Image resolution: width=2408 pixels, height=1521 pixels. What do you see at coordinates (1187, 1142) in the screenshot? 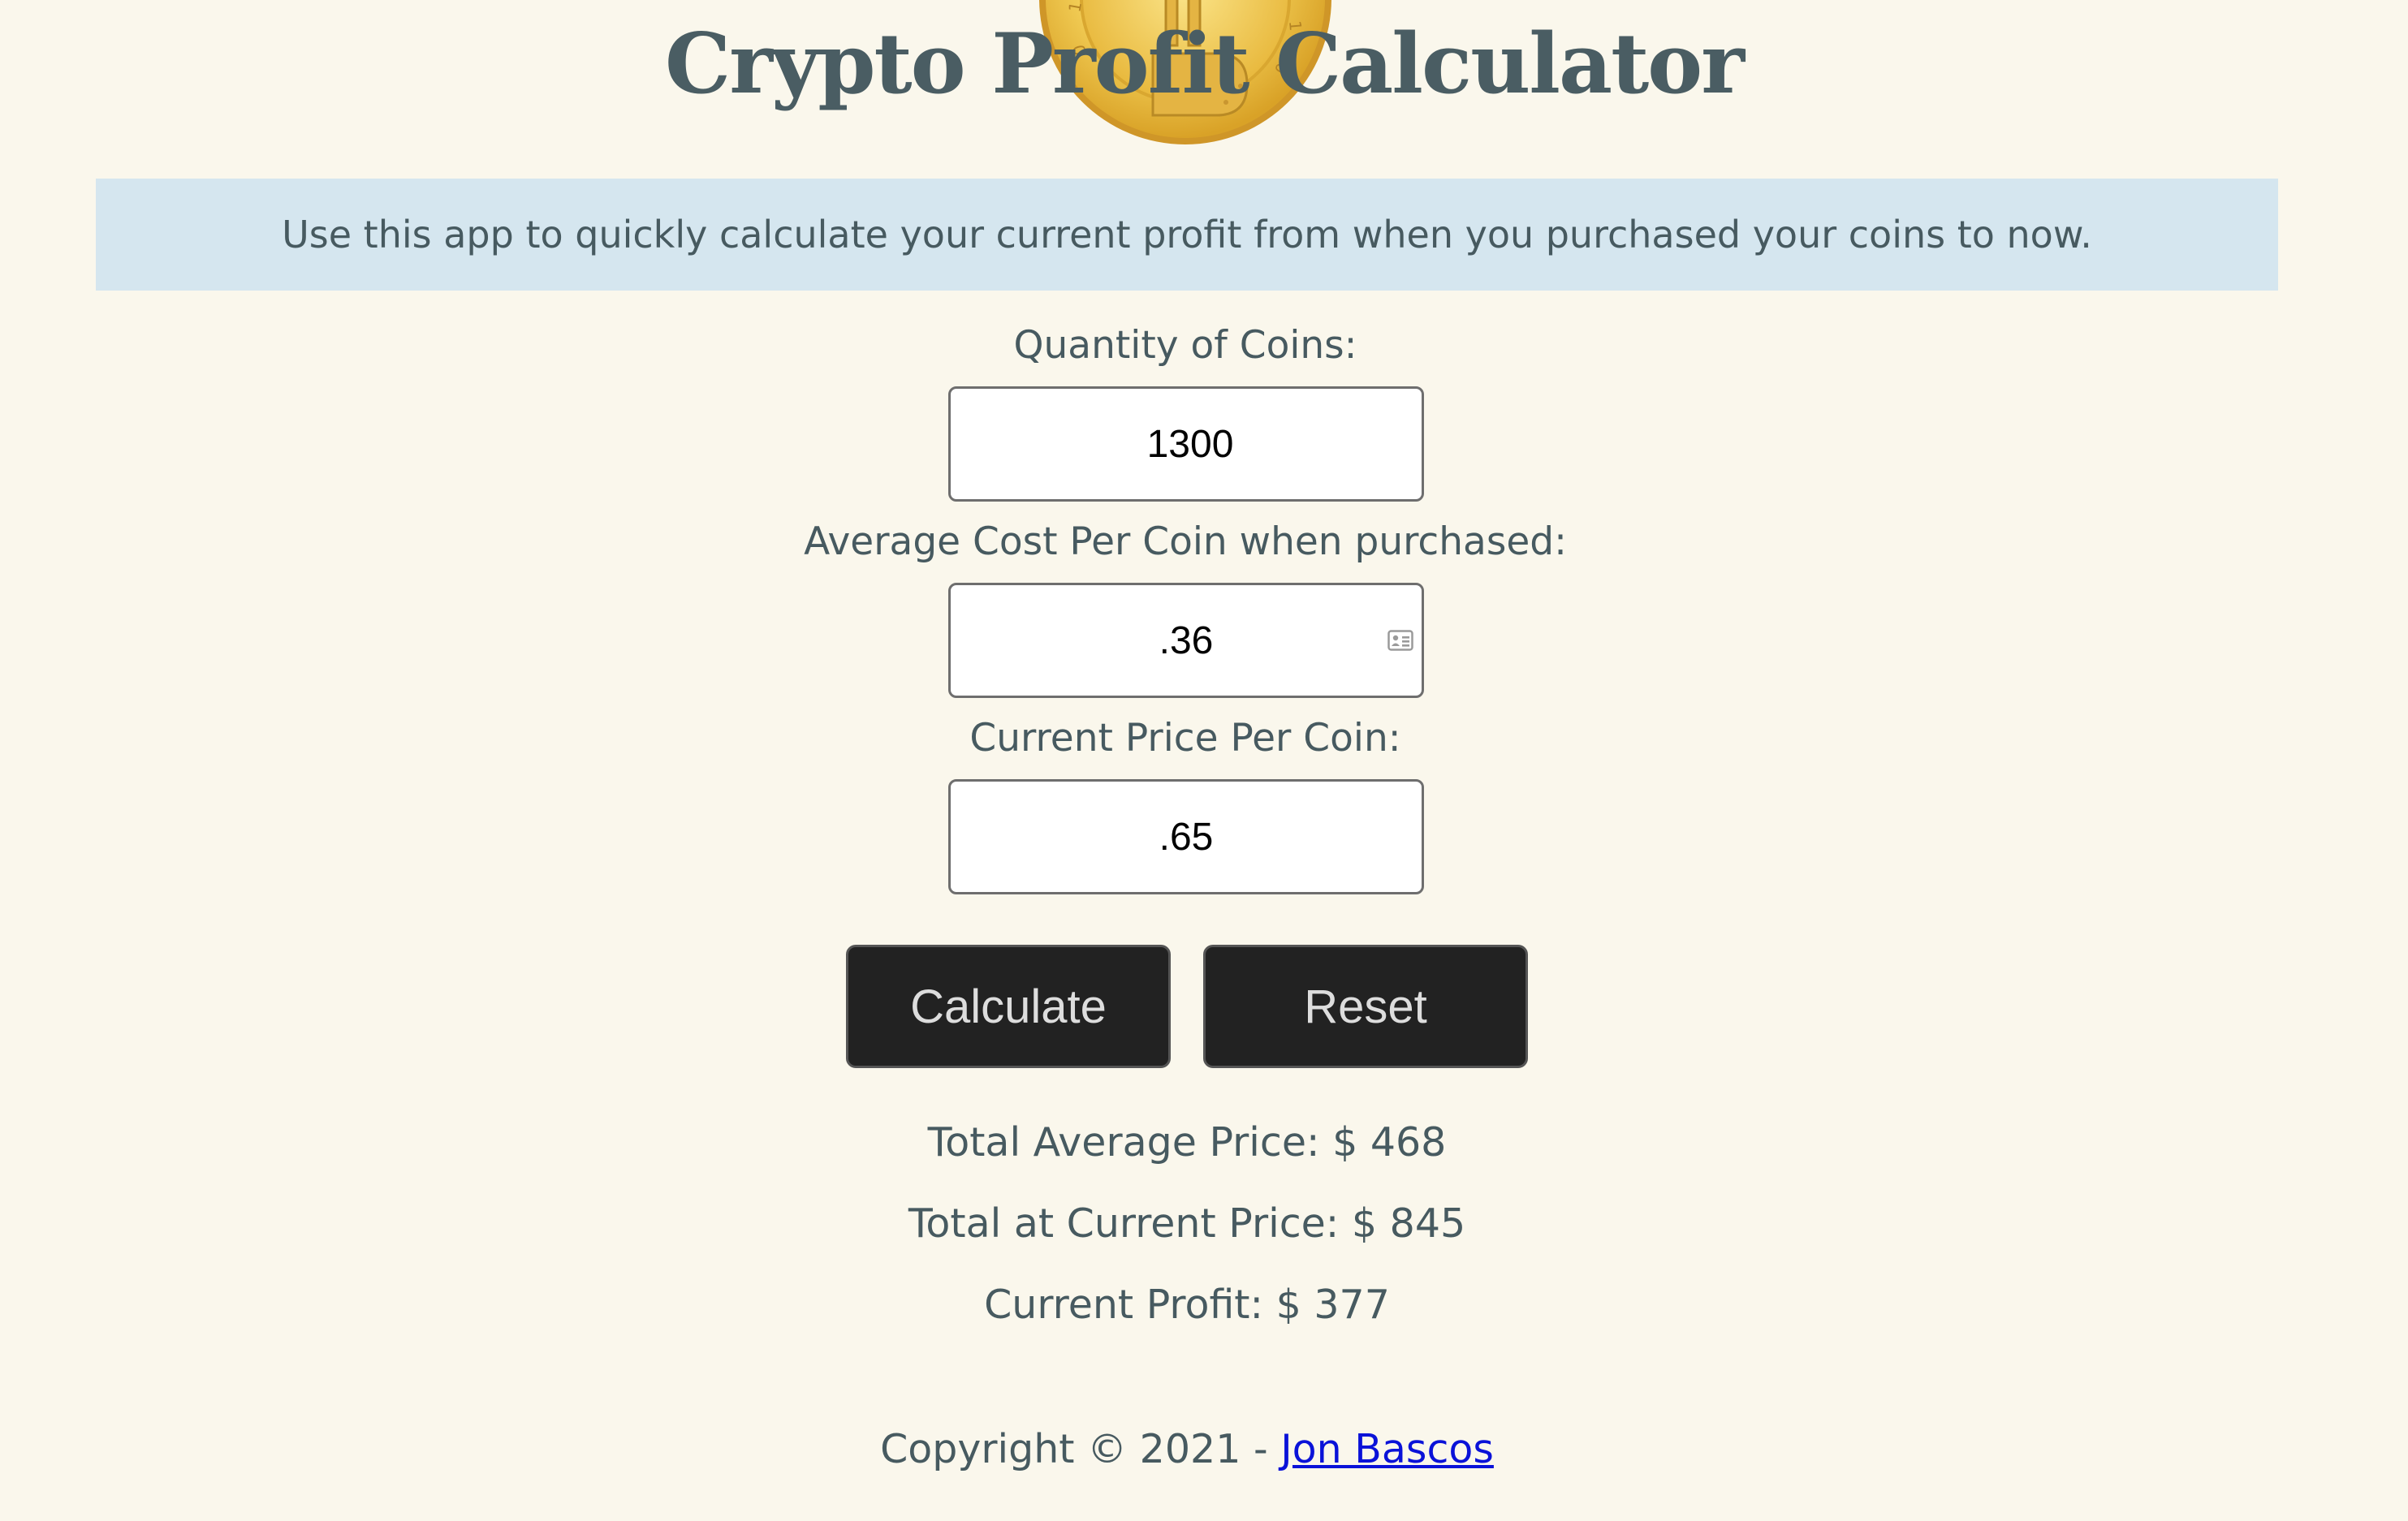
I see `total-average-price: Total Average Price: $ 468` at bounding box center [1187, 1142].